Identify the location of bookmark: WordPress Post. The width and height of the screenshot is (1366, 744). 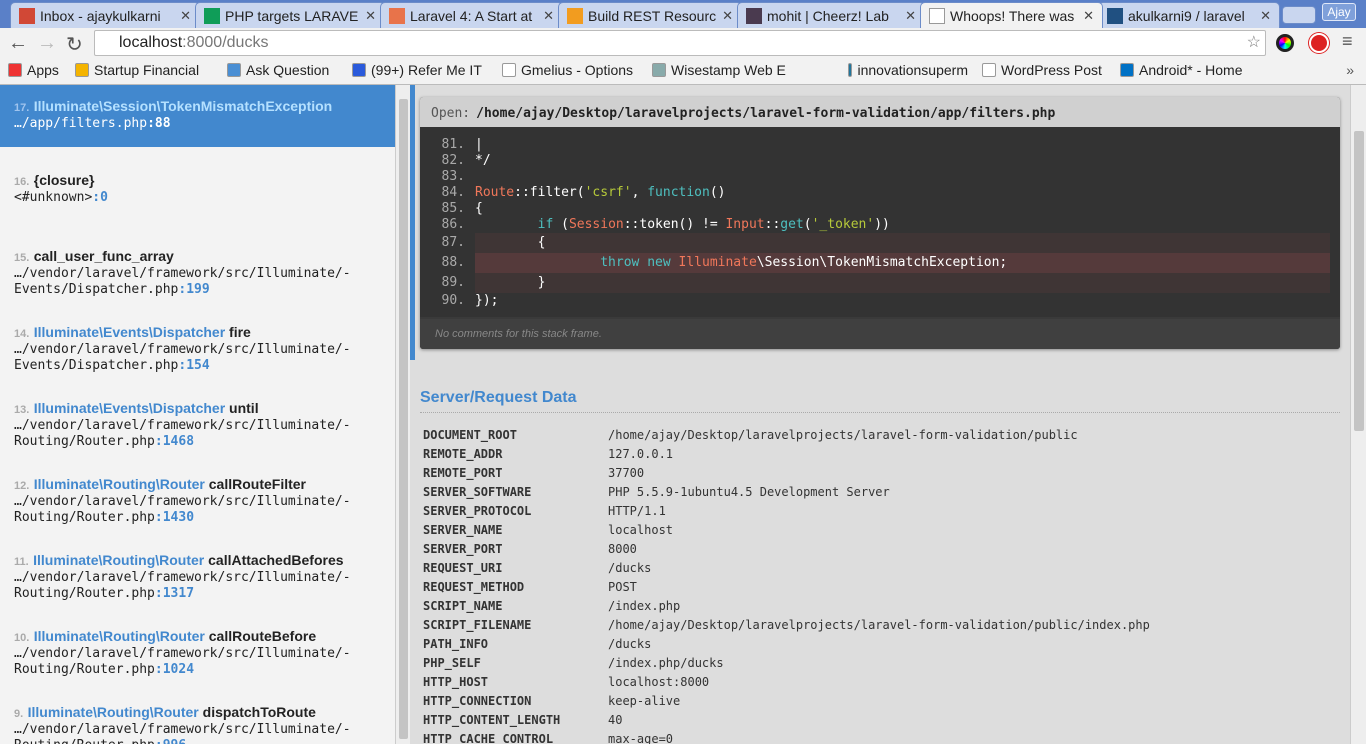
(1042, 70).